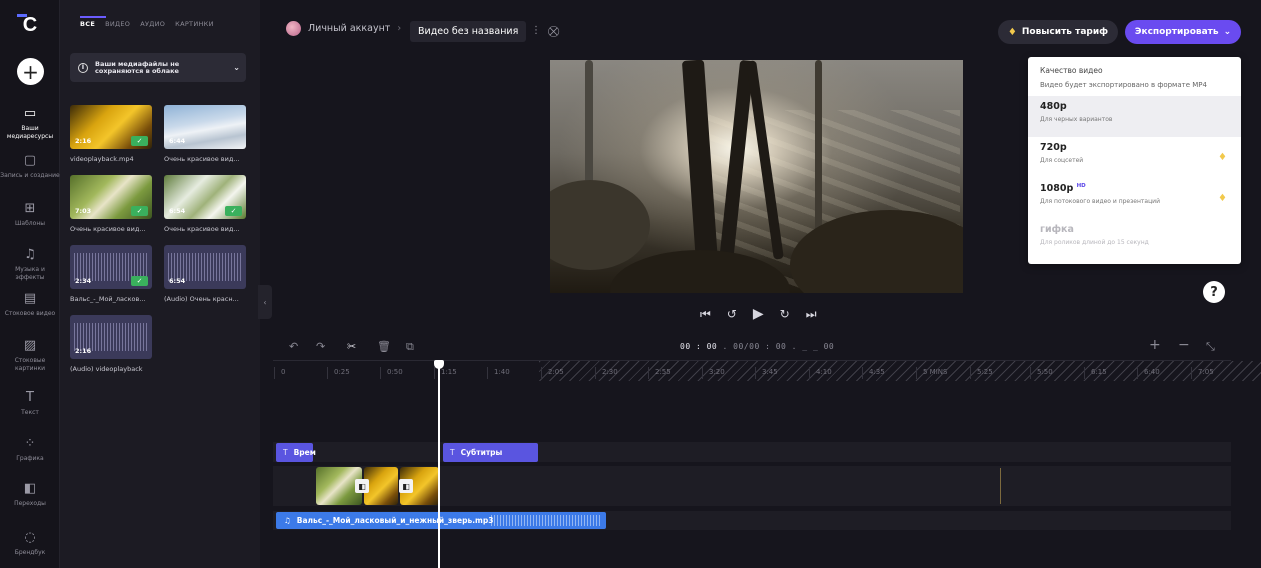  Describe the element at coordinates (410, 347) in the screenshot. I see `copy-icon: ⧉` at that location.